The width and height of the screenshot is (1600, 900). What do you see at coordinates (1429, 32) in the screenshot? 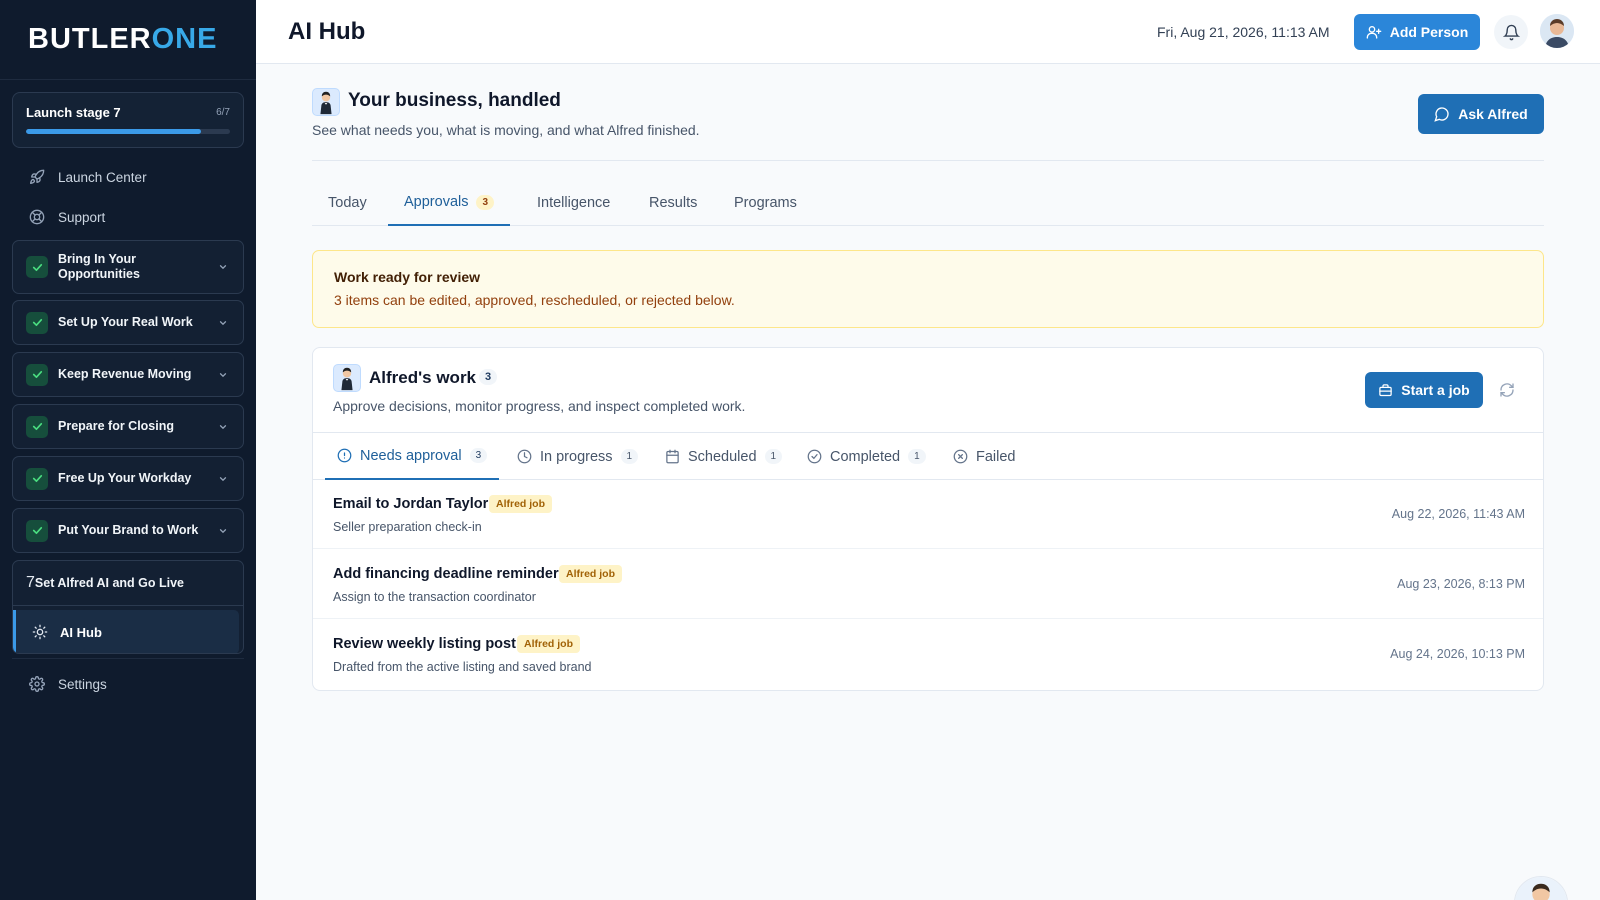
I see `add-person-label: Add Person` at bounding box center [1429, 32].